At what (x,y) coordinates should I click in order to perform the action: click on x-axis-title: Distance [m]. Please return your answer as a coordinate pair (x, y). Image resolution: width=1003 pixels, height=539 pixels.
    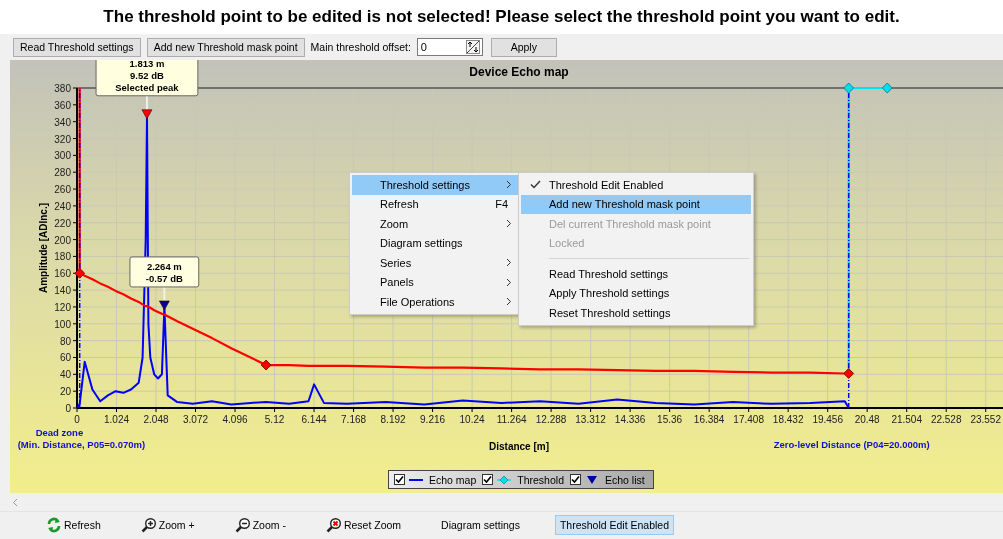
    Looking at the image, I should click on (519, 446).